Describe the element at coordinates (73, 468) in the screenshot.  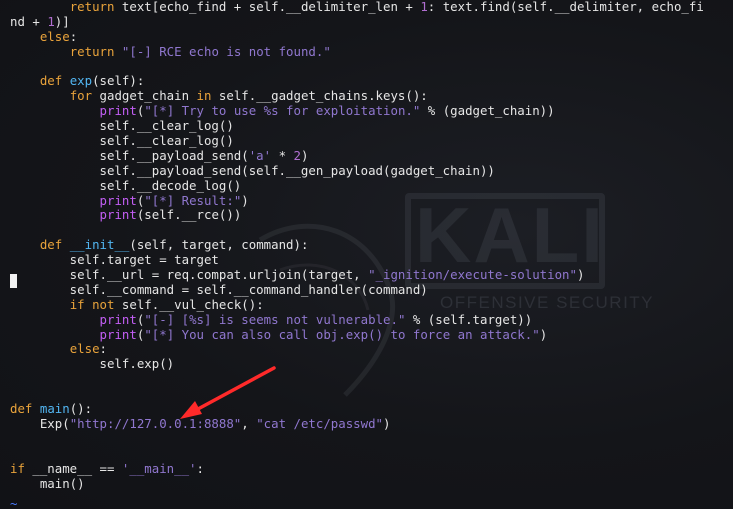
I see `code-token: __name__ ==` at that location.